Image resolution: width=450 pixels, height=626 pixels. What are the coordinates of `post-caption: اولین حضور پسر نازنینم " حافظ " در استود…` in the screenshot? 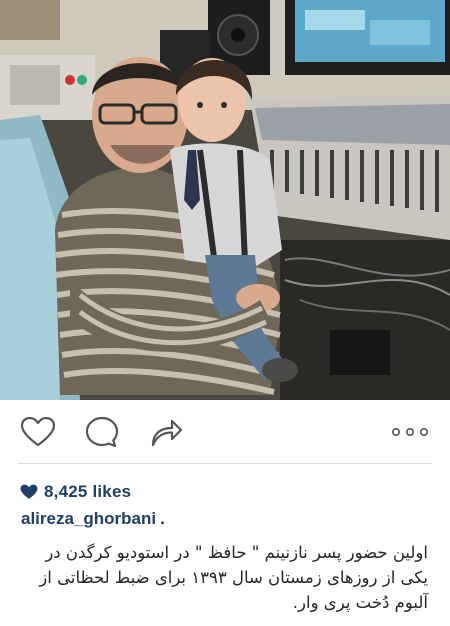 It's located at (223, 577).